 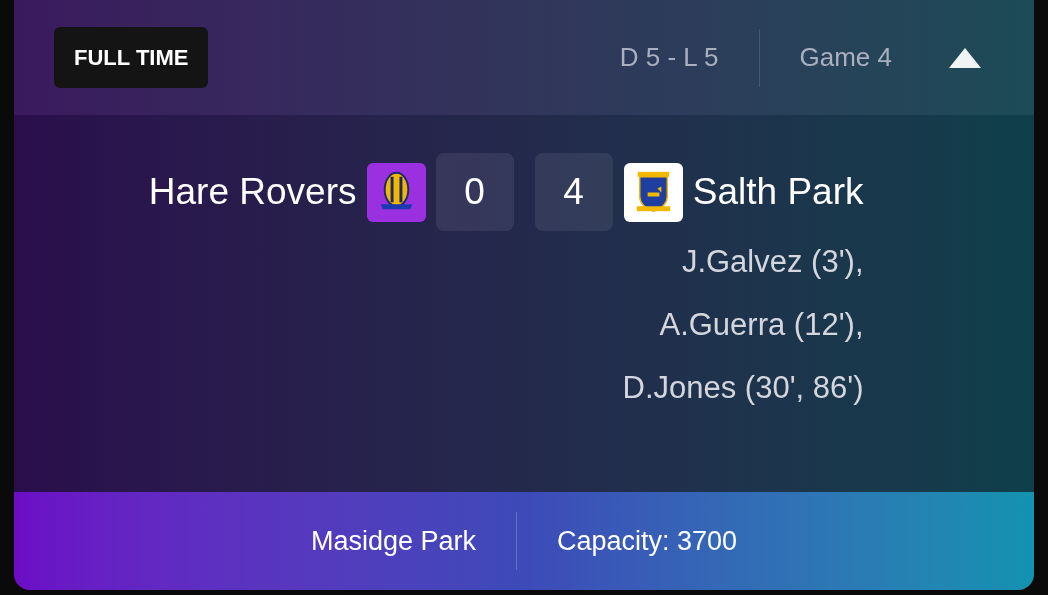 What do you see at coordinates (252, 192) in the screenshot?
I see `team-name: Hare Rovers` at bounding box center [252, 192].